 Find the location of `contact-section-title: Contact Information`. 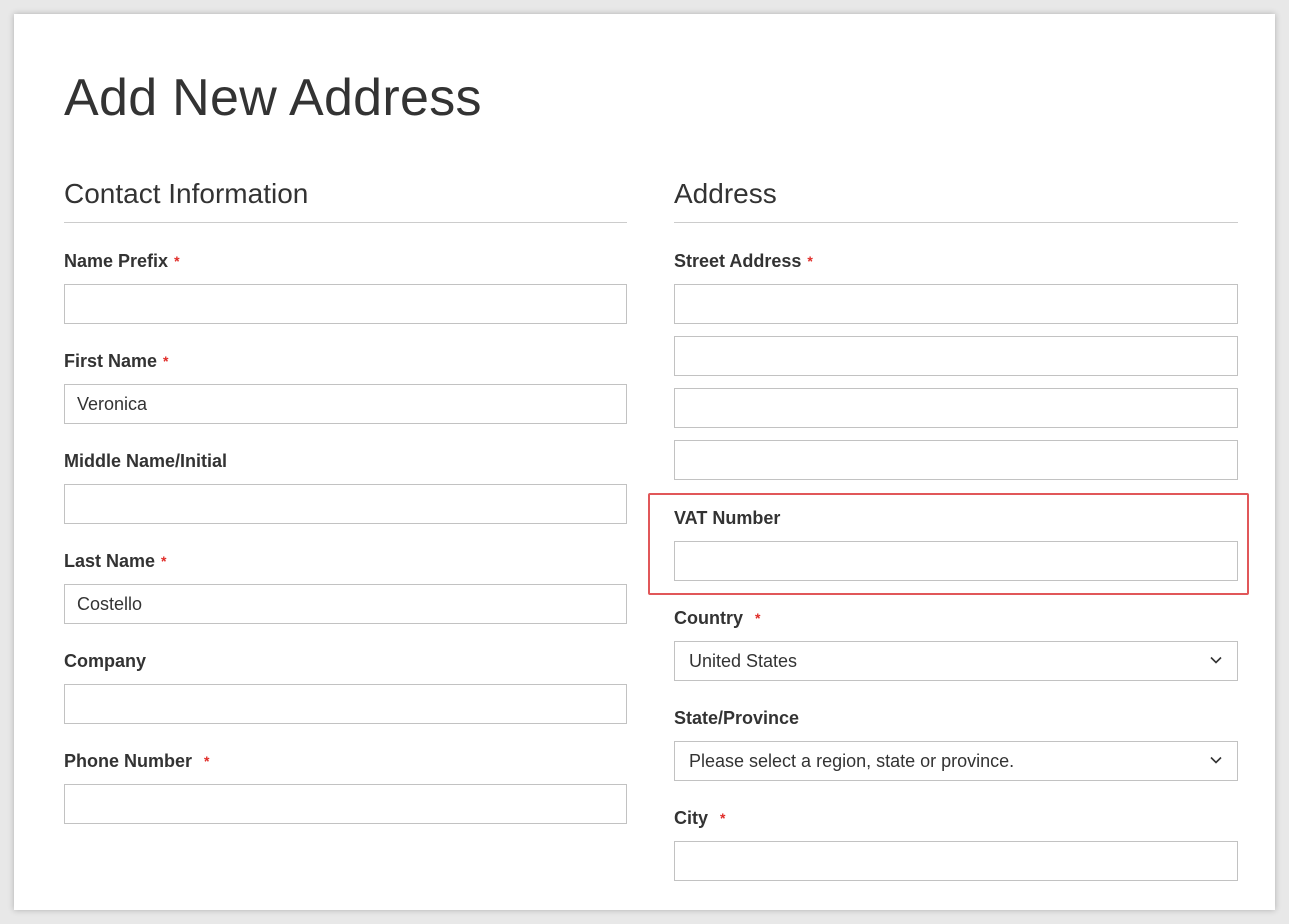

contact-section-title: Contact Information is located at coordinates (186, 193).